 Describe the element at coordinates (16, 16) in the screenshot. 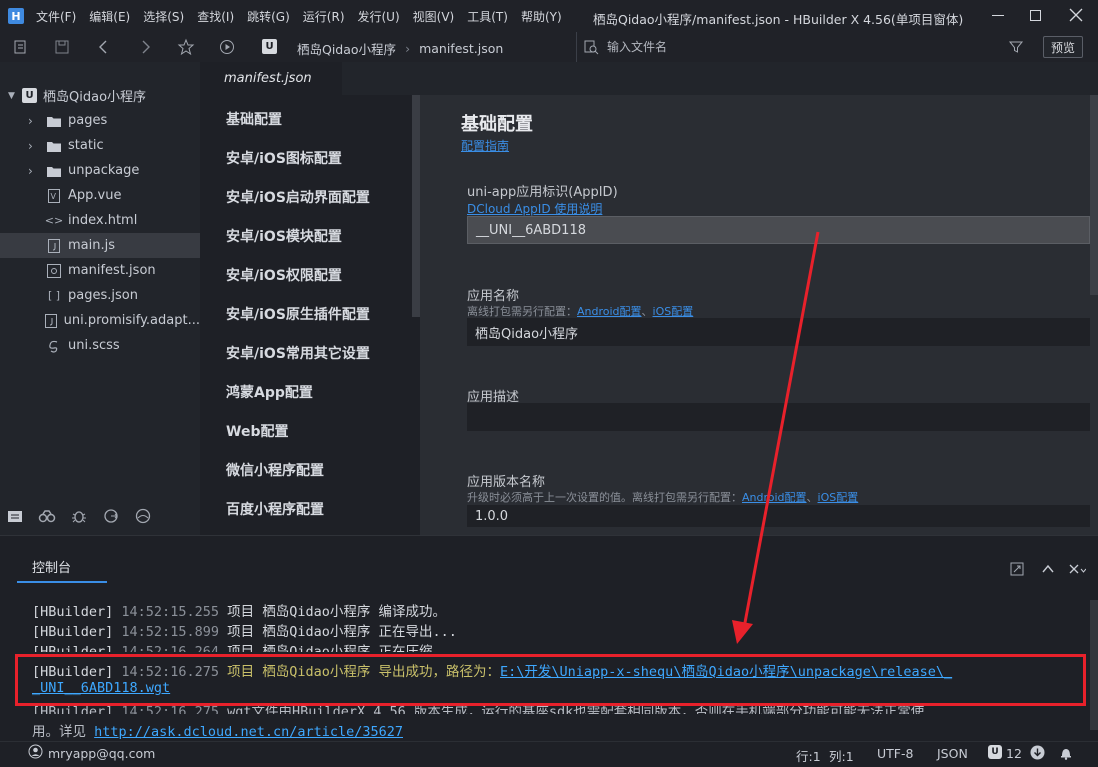

I see `hbuilder-logo-icon: H` at that location.